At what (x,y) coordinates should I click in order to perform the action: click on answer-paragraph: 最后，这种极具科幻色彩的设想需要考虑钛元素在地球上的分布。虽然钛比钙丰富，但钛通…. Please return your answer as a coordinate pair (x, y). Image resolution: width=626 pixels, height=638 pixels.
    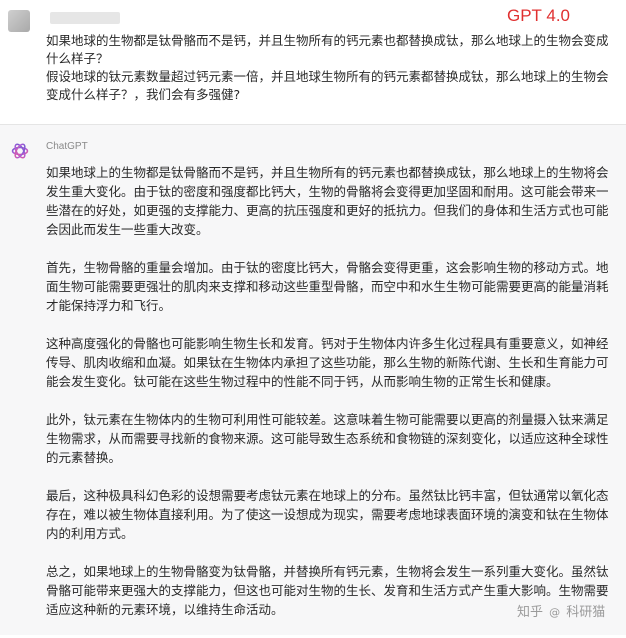
    Looking at the image, I should click on (327, 514).